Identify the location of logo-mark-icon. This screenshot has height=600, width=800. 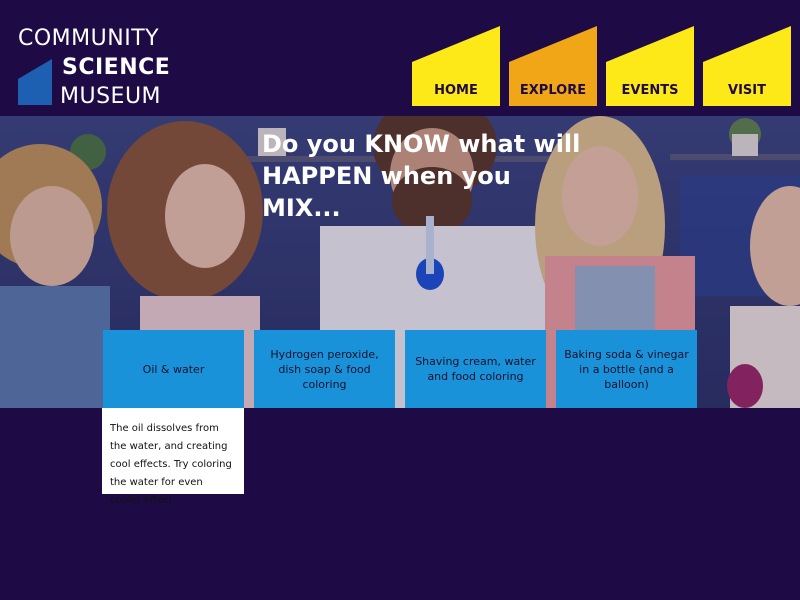
(35, 82).